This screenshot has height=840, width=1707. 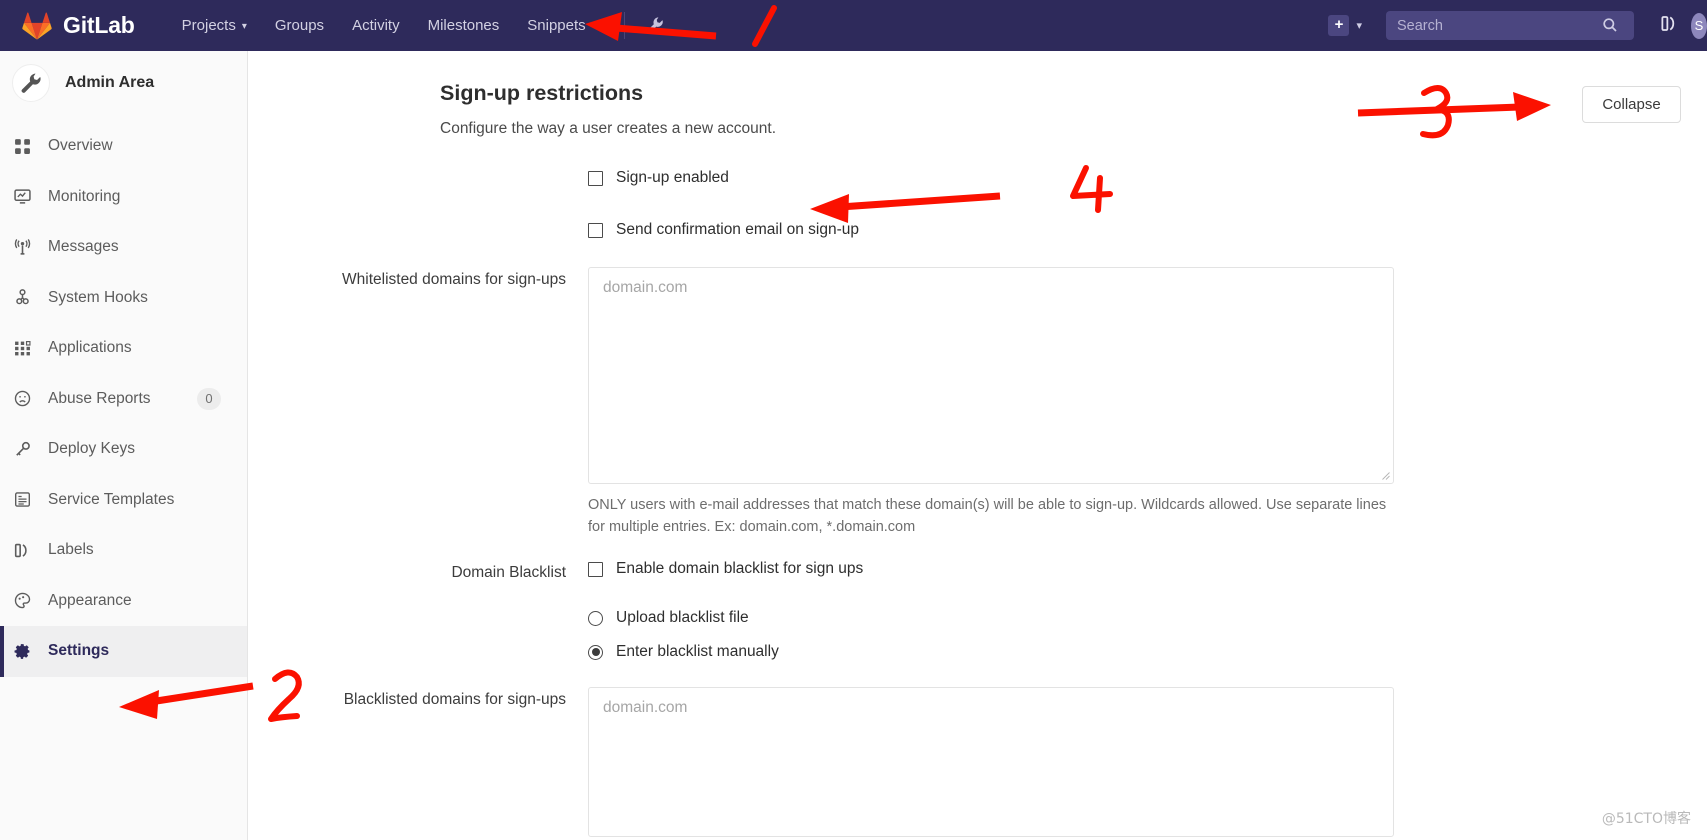 What do you see at coordinates (80, 146) in the screenshot?
I see `sidebar-item-label: Overview` at bounding box center [80, 146].